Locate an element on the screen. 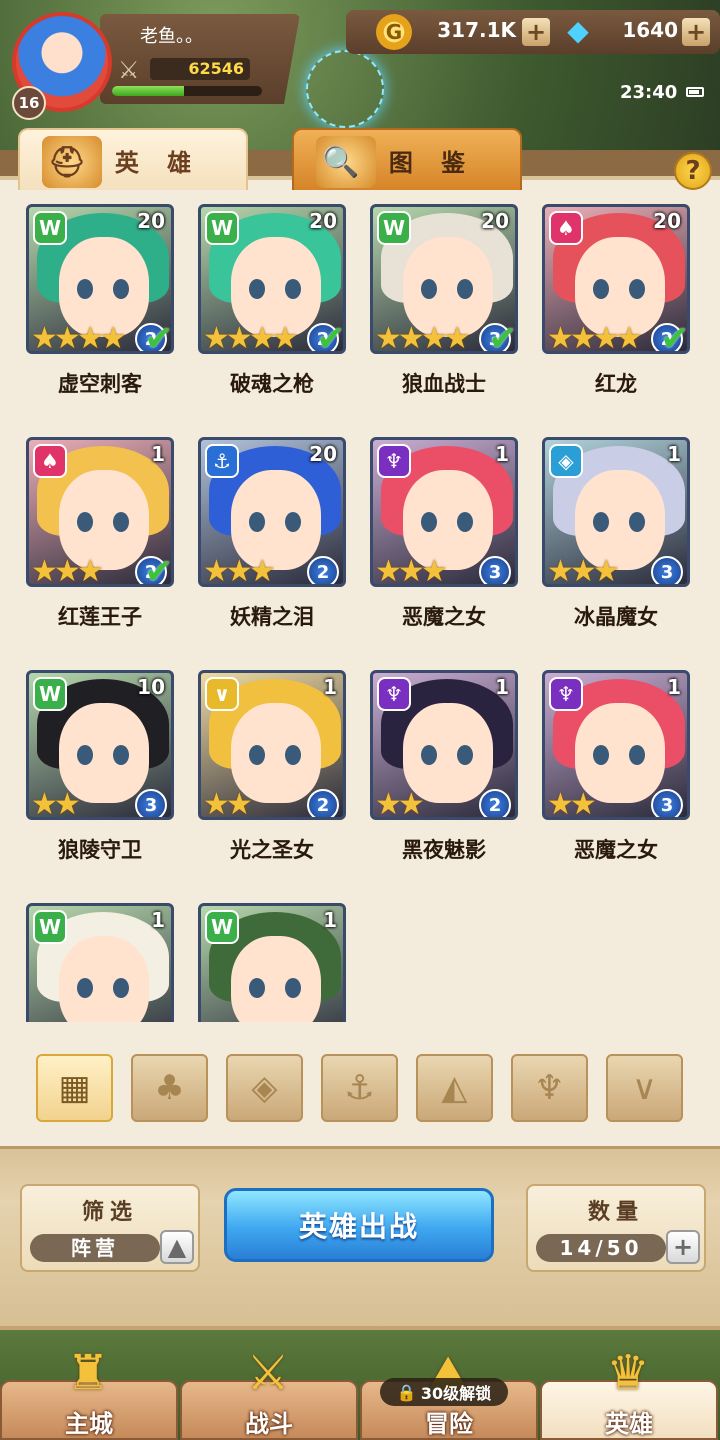  filter-light-button: ∨ is located at coordinates (644, 1088).